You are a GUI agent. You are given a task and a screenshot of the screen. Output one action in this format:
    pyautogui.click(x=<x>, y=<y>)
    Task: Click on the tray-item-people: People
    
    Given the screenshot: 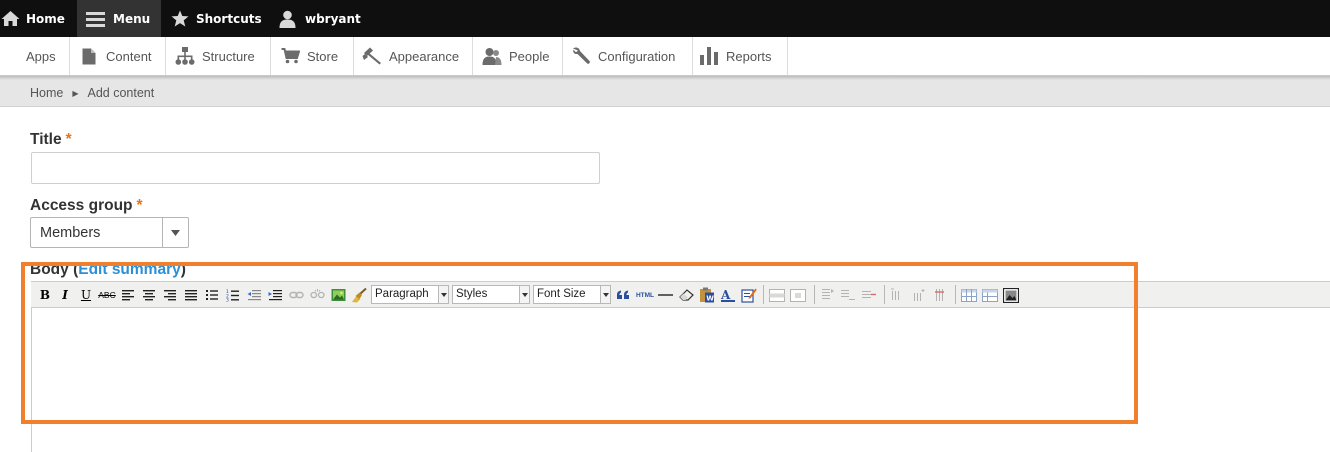 What is the action you would take?
    pyautogui.click(x=515, y=56)
    